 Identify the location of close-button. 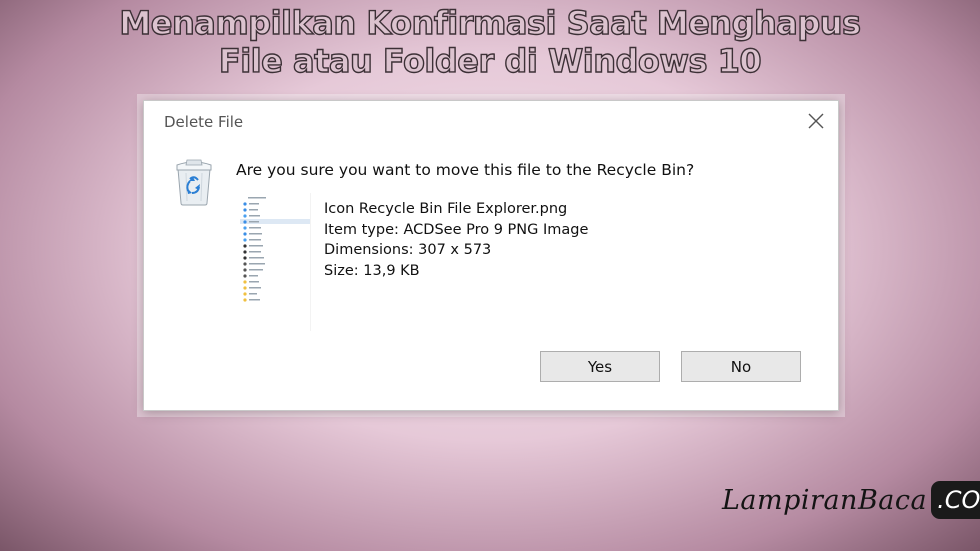
(816, 121).